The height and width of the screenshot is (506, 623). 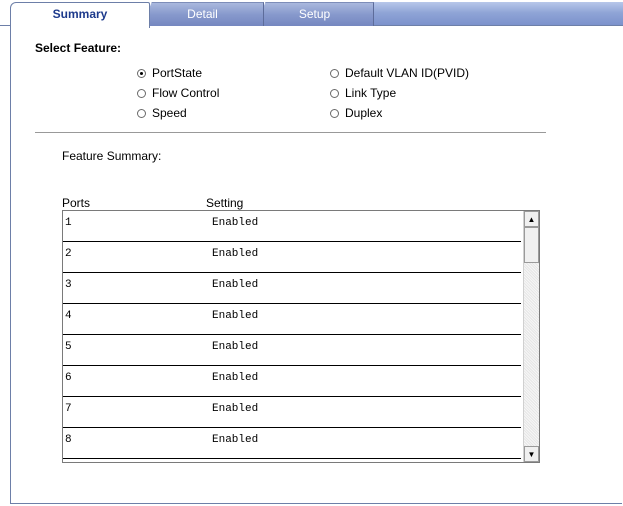 I want to click on vertical-scrollbar: ▲ ▼, so click(x=531, y=336).